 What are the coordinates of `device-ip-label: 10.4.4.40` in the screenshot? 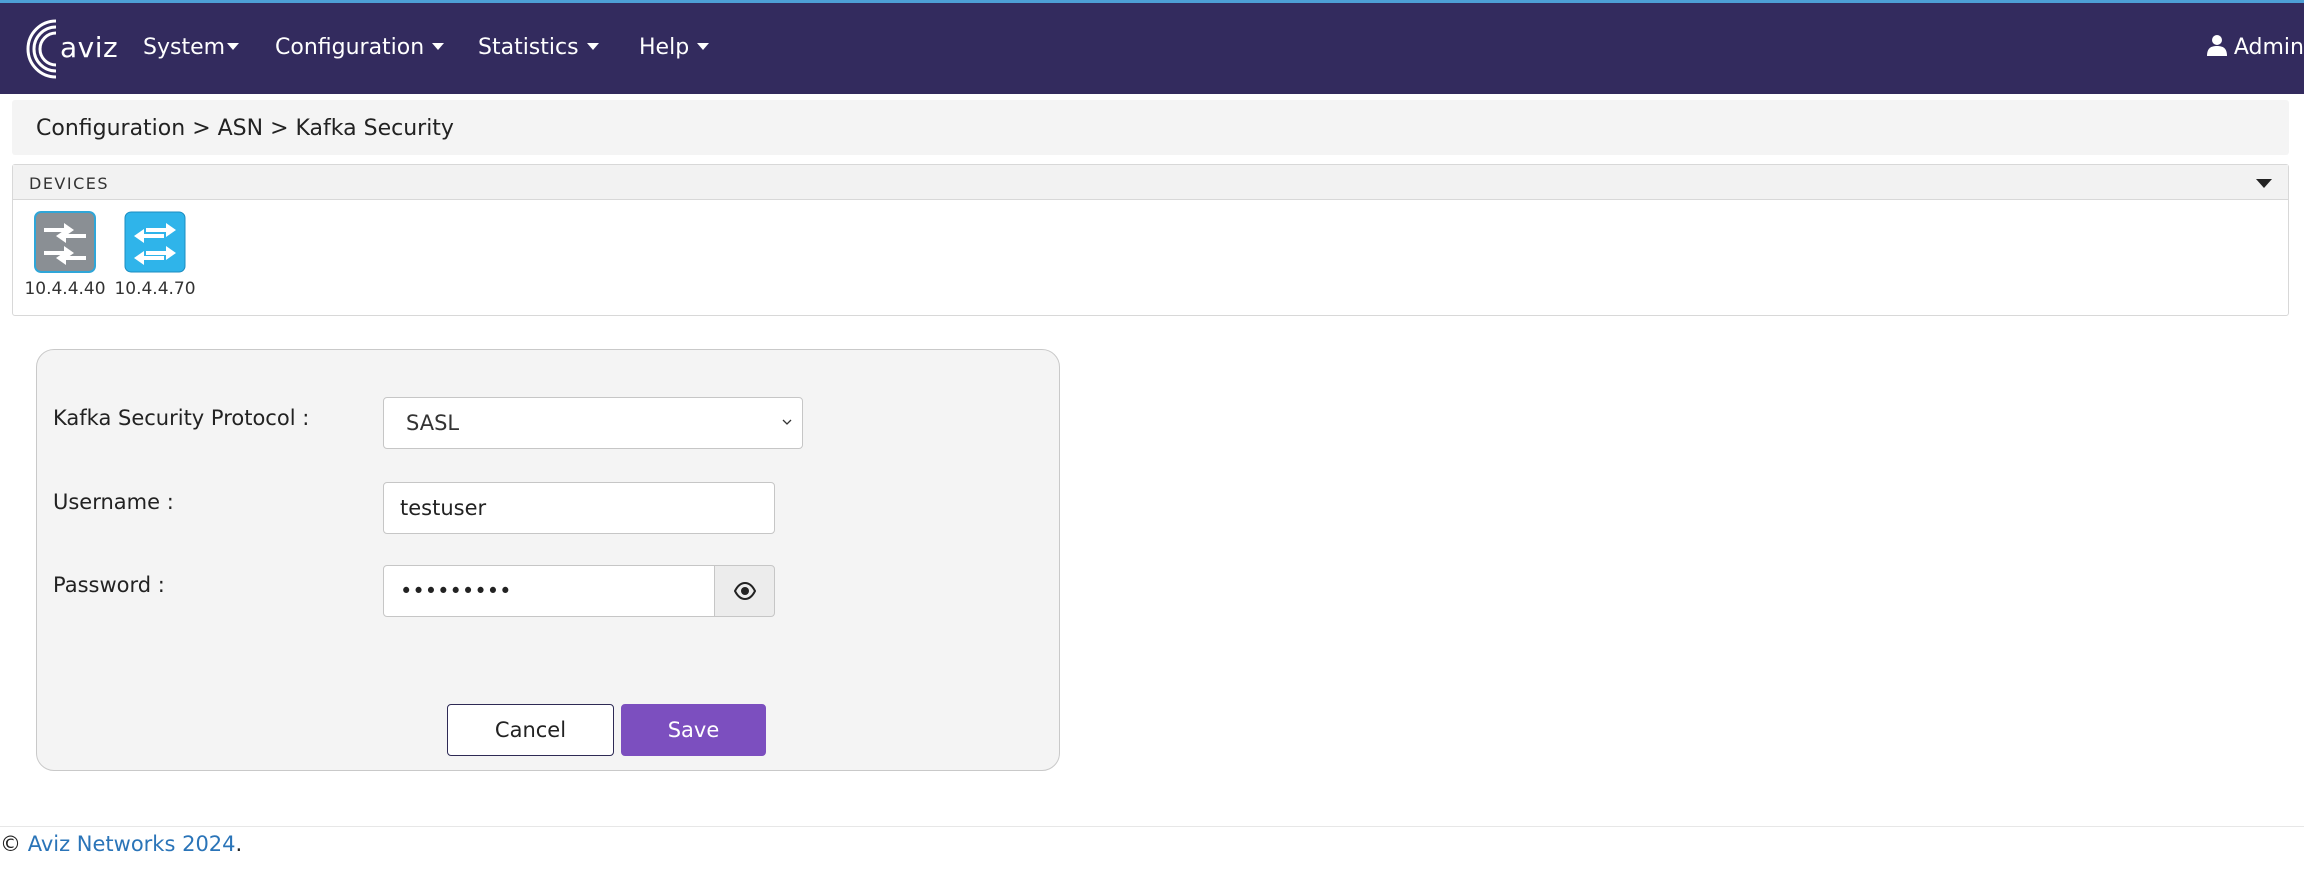 It's located at (65, 289).